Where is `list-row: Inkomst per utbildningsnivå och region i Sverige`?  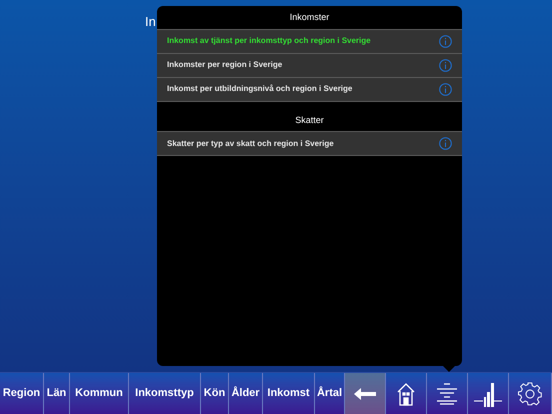
list-row: Inkomst per utbildningsnivå och region i Sverige is located at coordinates (309, 88).